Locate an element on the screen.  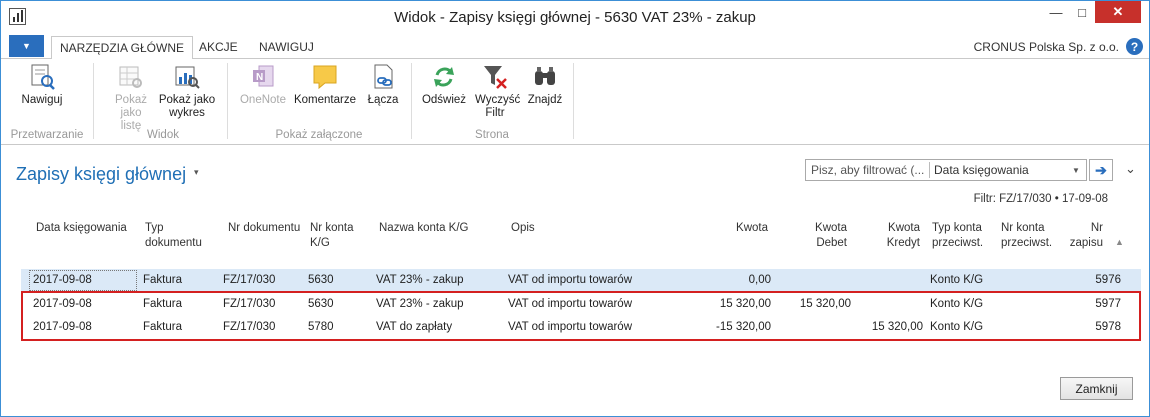
tab-narzedzia-glowne: NARZĘDZIA GŁÓWNE is located at coordinates (122, 48).